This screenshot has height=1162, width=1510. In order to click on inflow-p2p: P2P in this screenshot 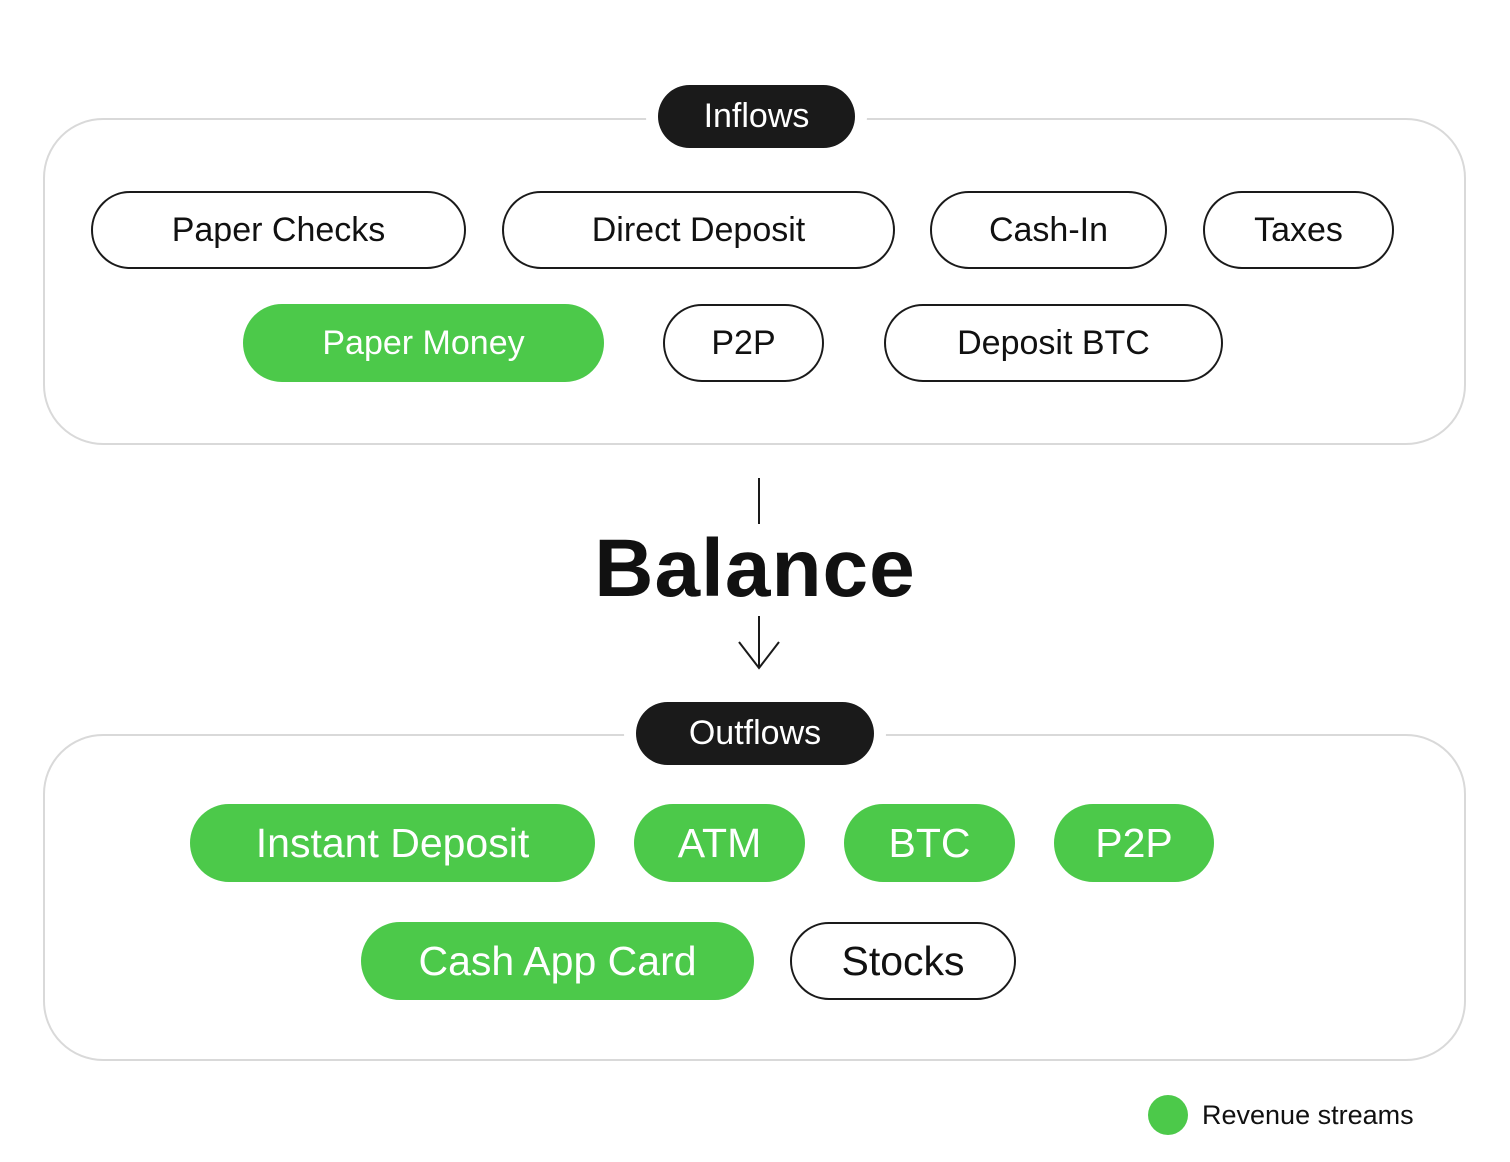, I will do `click(743, 343)`.